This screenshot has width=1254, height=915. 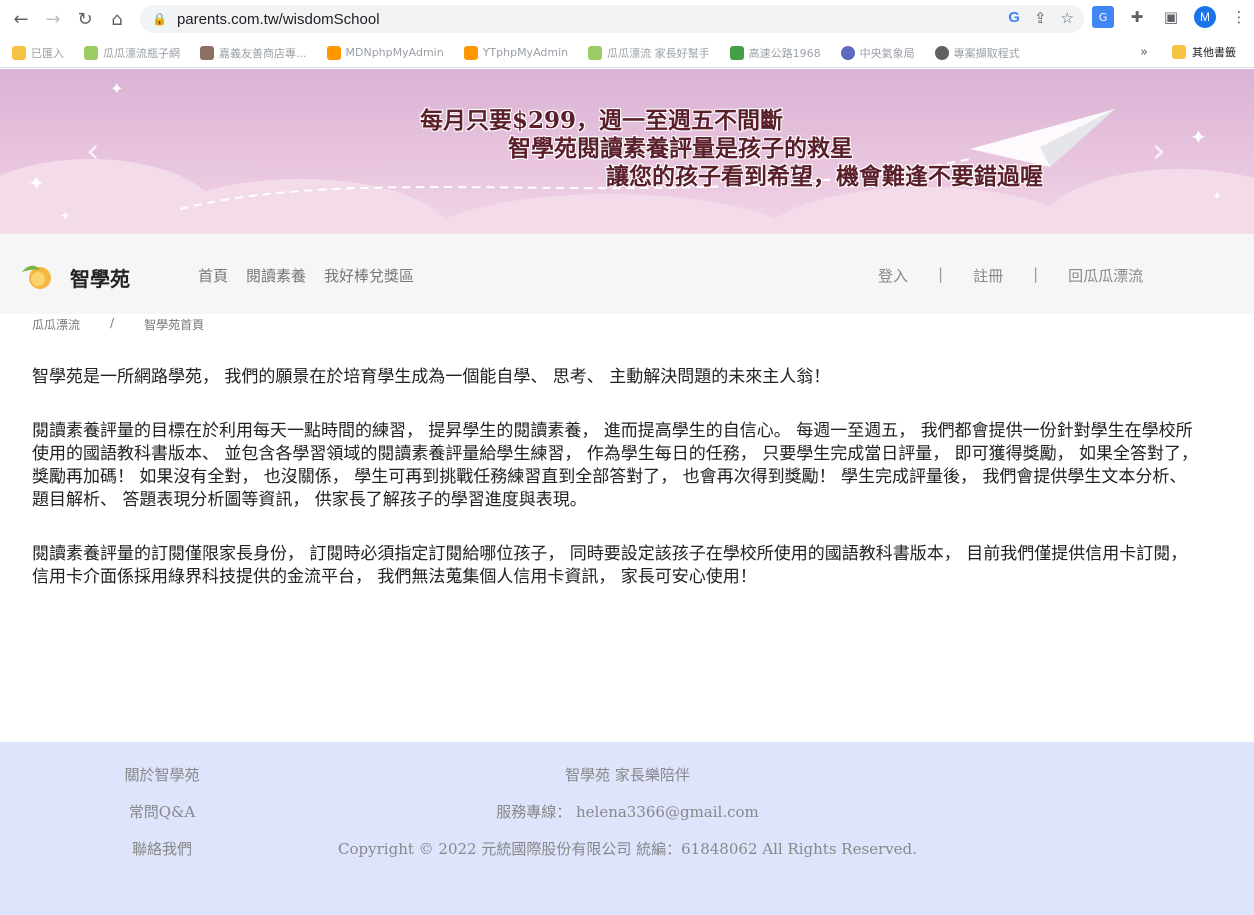 I want to click on extensions-puzzle-icon: ✚, so click(x=1137, y=17).